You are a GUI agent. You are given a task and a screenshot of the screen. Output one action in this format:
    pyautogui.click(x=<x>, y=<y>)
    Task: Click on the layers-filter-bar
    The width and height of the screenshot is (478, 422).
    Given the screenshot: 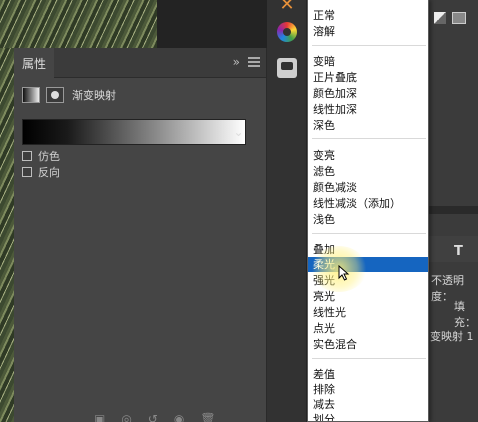 What is the action you would take?
    pyautogui.click(x=453, y=249)
    